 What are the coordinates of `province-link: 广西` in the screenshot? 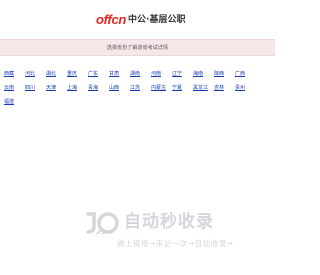 It's located at (245, 73).